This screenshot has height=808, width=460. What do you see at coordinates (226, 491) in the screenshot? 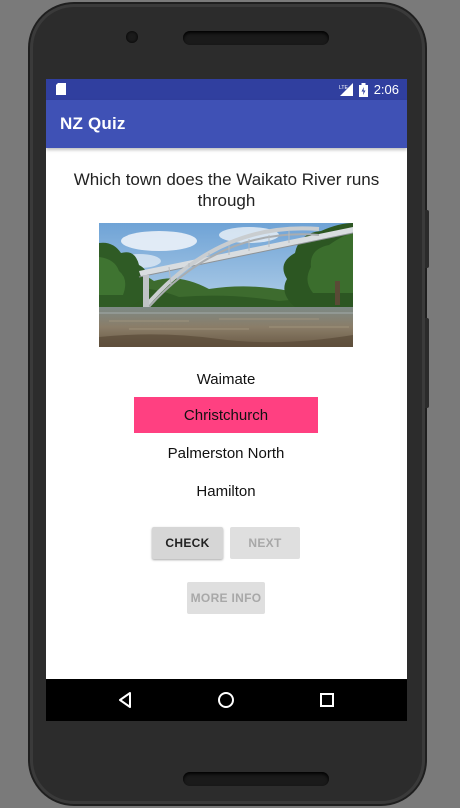
I see `answer-option: Hamilton` at bounding box center [226, 491].